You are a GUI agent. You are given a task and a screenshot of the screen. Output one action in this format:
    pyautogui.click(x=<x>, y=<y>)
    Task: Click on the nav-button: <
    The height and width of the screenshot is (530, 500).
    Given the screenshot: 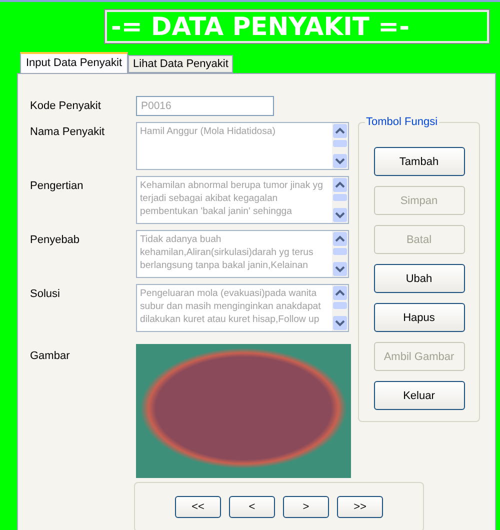 What is the action you would take?
    pyautogui.click(x=252, y=507)
    